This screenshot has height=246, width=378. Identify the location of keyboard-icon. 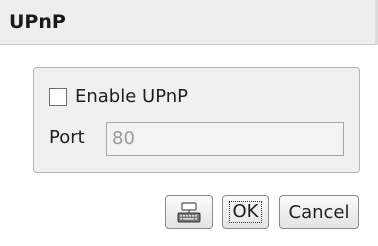
(189, 212).